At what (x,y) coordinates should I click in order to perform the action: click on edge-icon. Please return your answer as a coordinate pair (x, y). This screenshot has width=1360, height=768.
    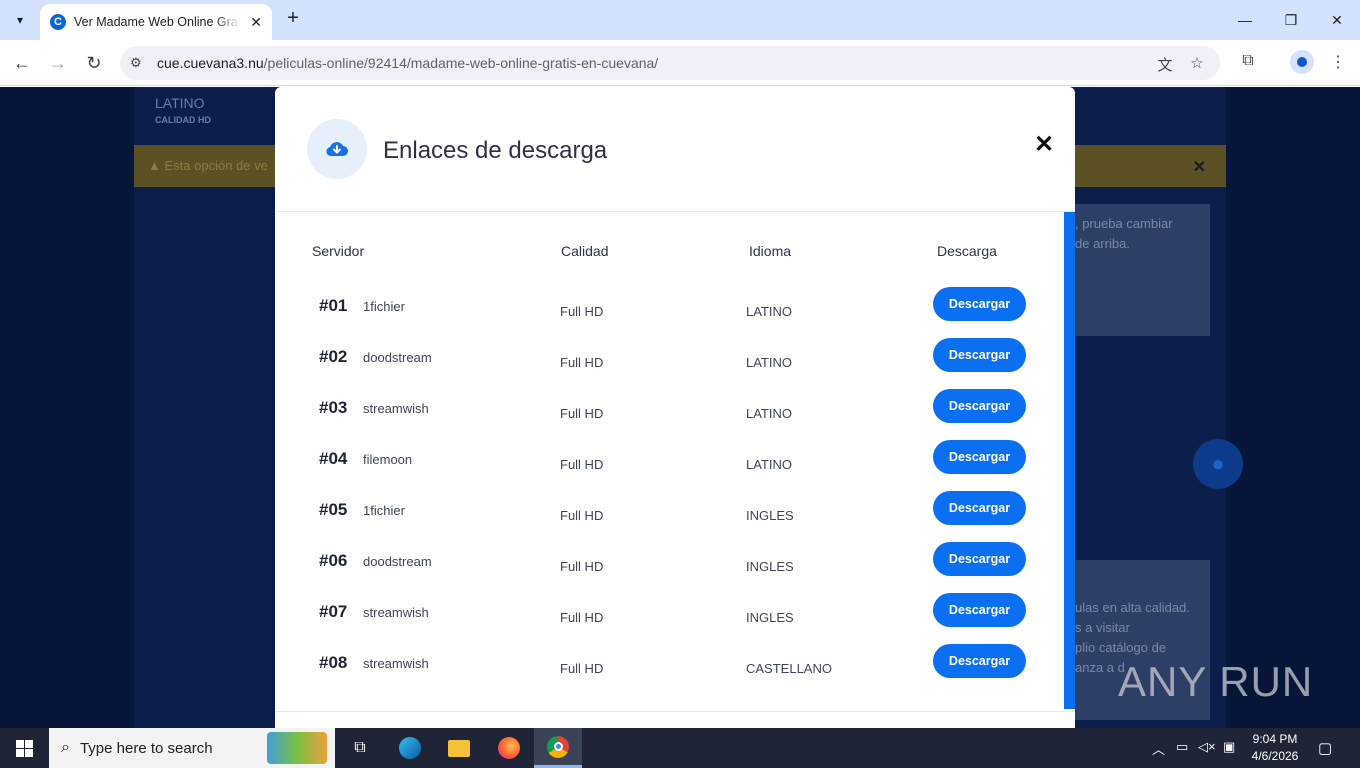
    Looking at the image, I should click on (410, 748).